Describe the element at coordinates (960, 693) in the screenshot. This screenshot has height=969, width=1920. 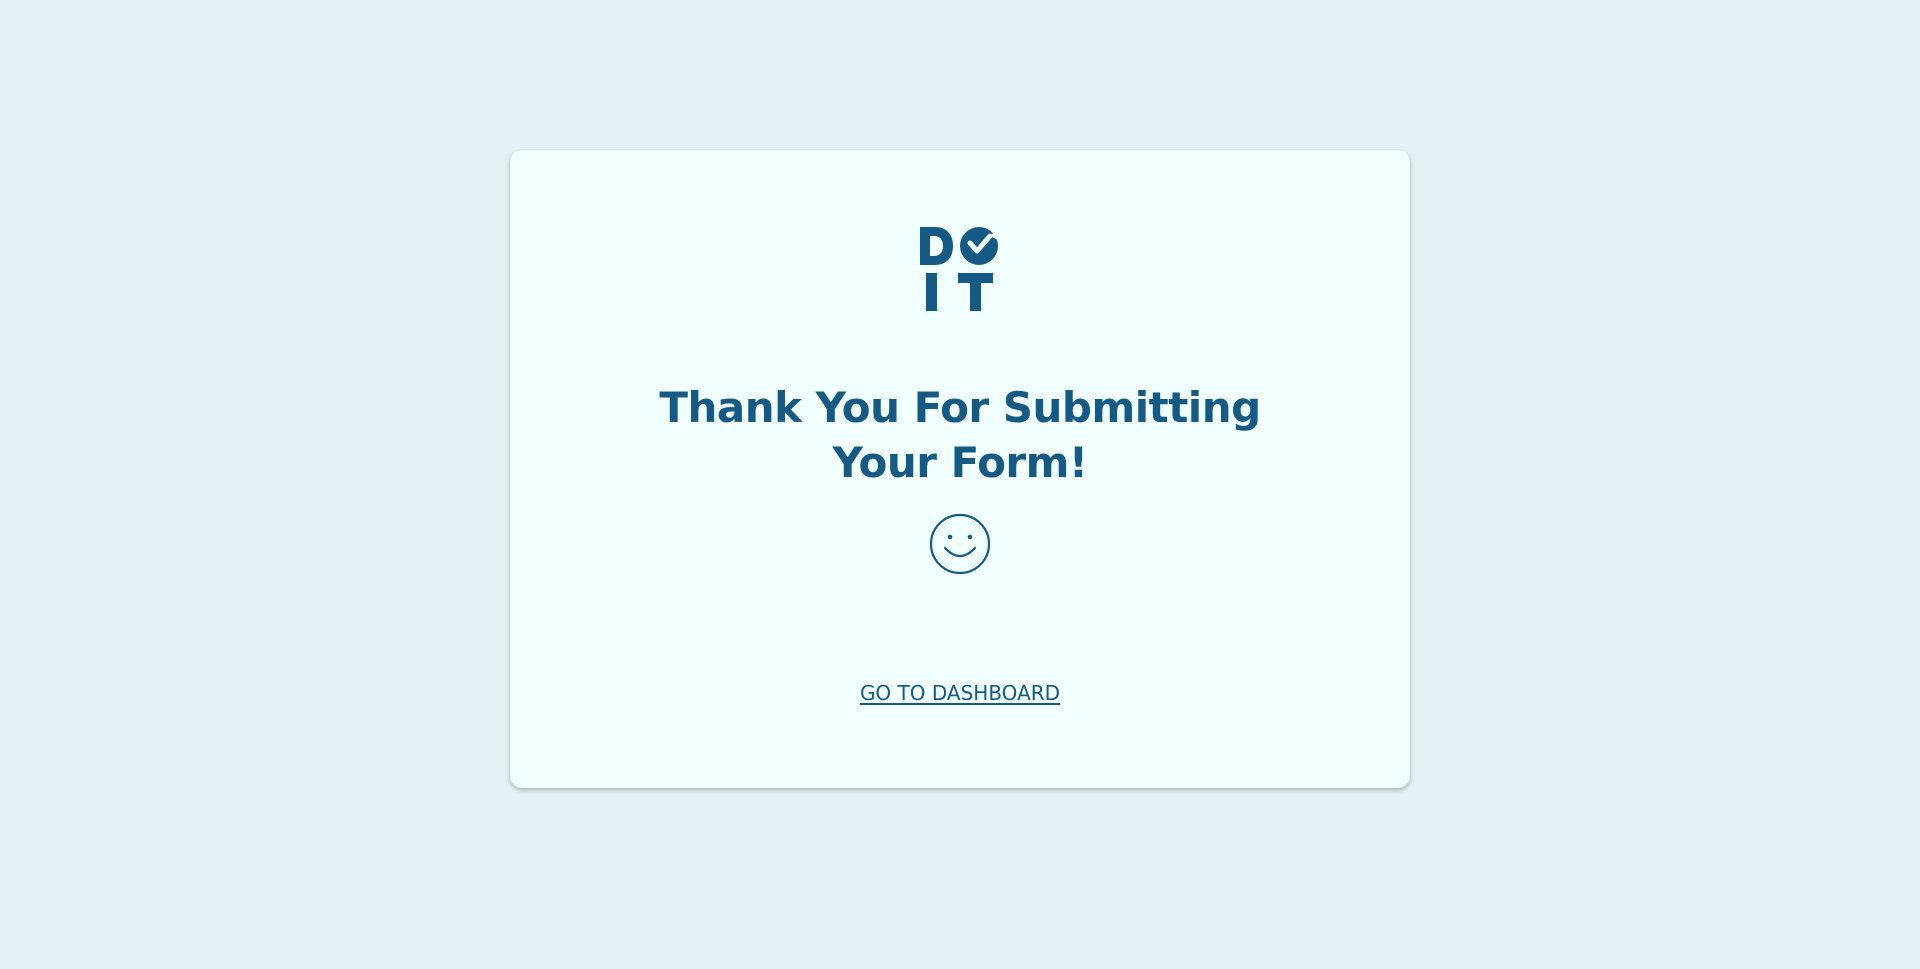
I see `go-to-dashboard-link: GO TO DASHBOARD` at that location.